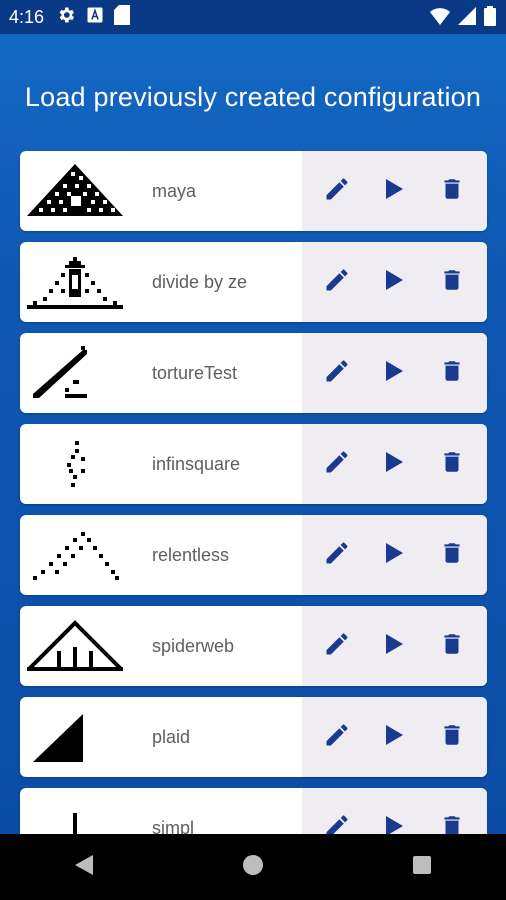  Describe the element at coordinates (200, 281) in the screenshot. I see `configuration-name: divide by ze` at that location.